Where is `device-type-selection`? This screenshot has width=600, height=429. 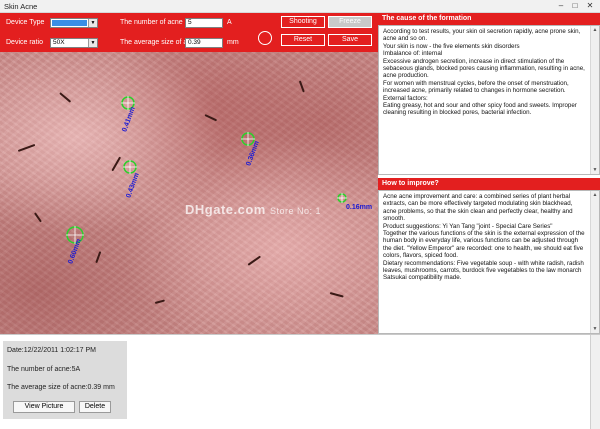 device-type-selection is located at coordinates (69, 23).